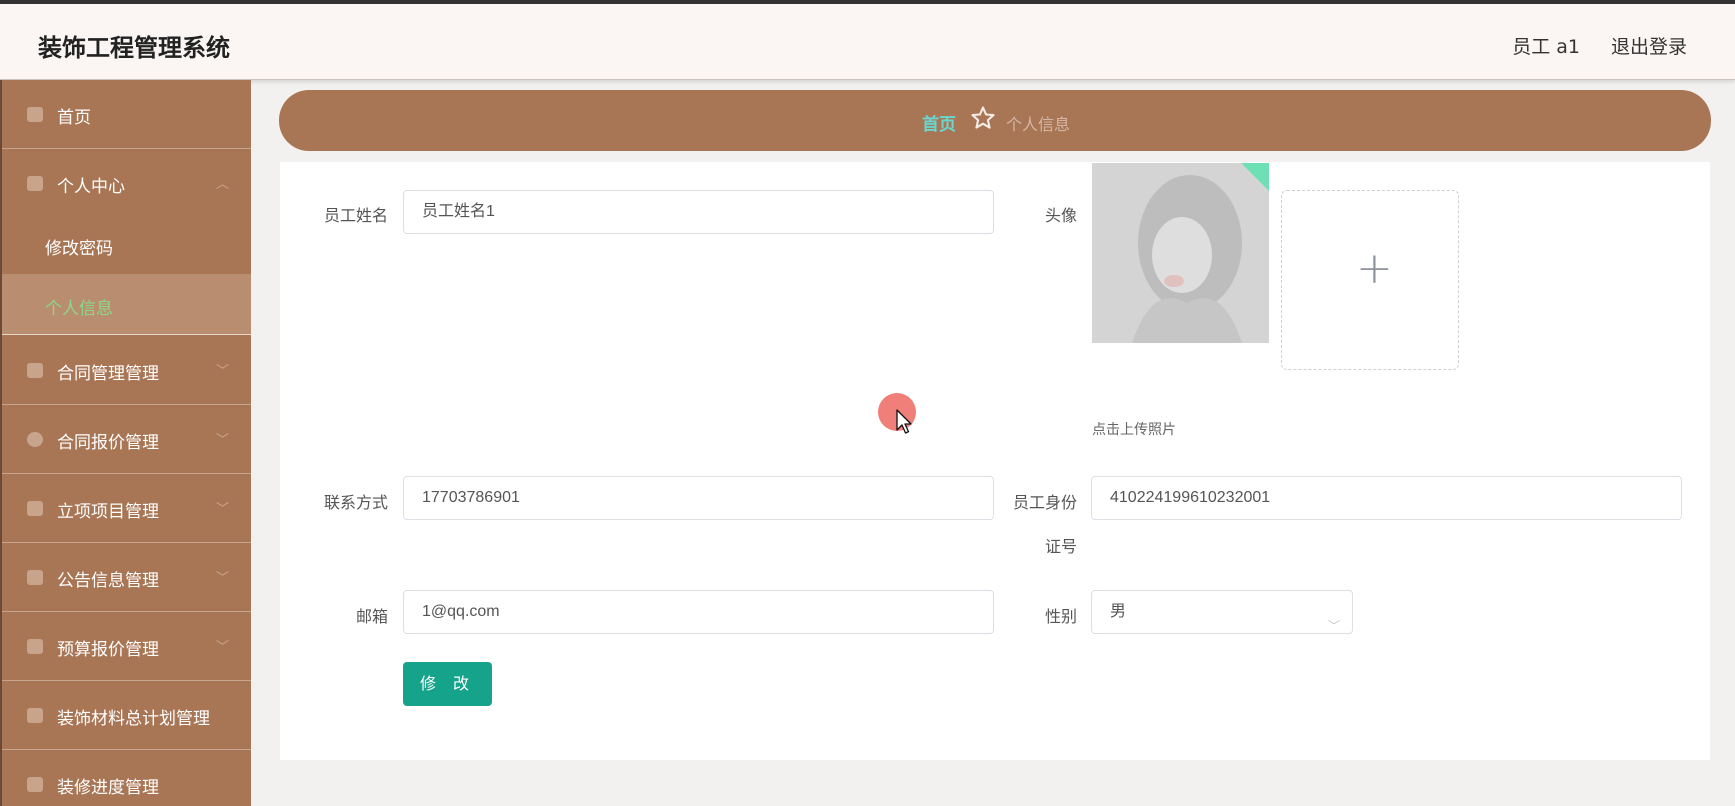 This screenshot has width=1735, height=806. I want to click on sidebar-item-label: 合同管理管理, so click(108, 374).